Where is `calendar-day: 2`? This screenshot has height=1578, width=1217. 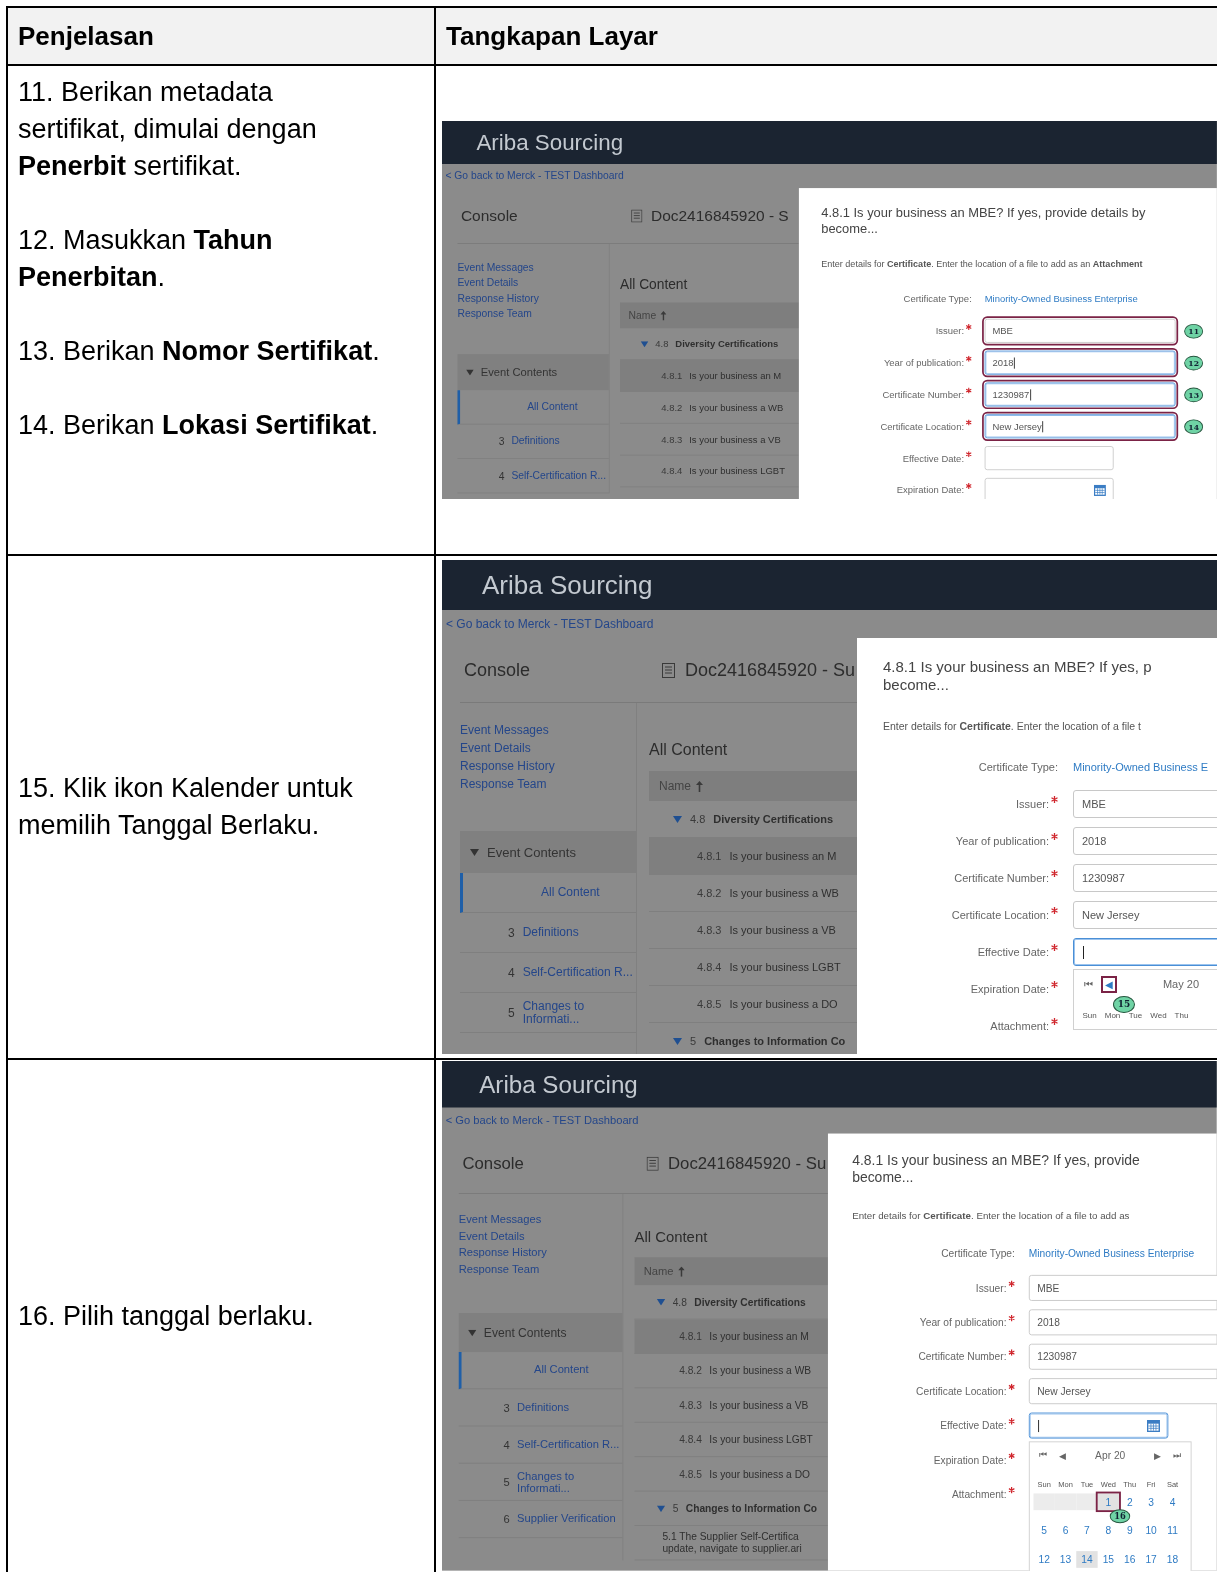 calendar-day: 2 is located at coordinates (1130, 1502).